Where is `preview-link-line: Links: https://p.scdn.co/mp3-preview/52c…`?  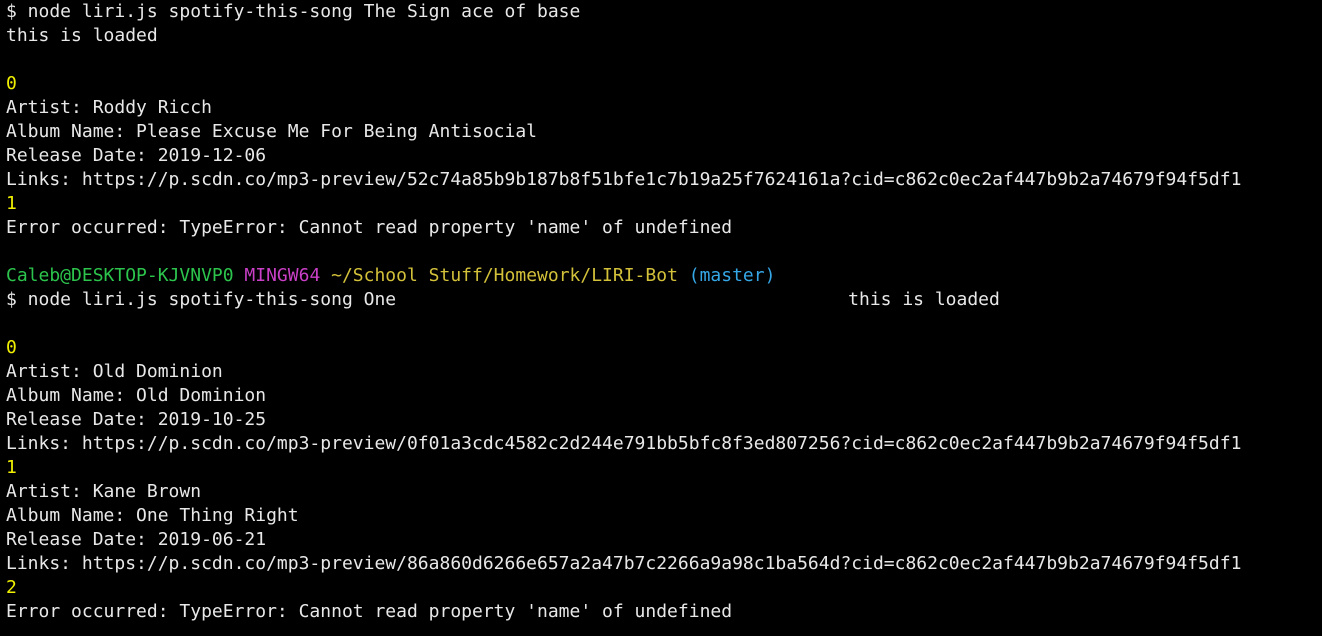
preview-link-line: Links: https://p.scdn.co/mp3-preview/52c… is located at coordinates (624, 179).